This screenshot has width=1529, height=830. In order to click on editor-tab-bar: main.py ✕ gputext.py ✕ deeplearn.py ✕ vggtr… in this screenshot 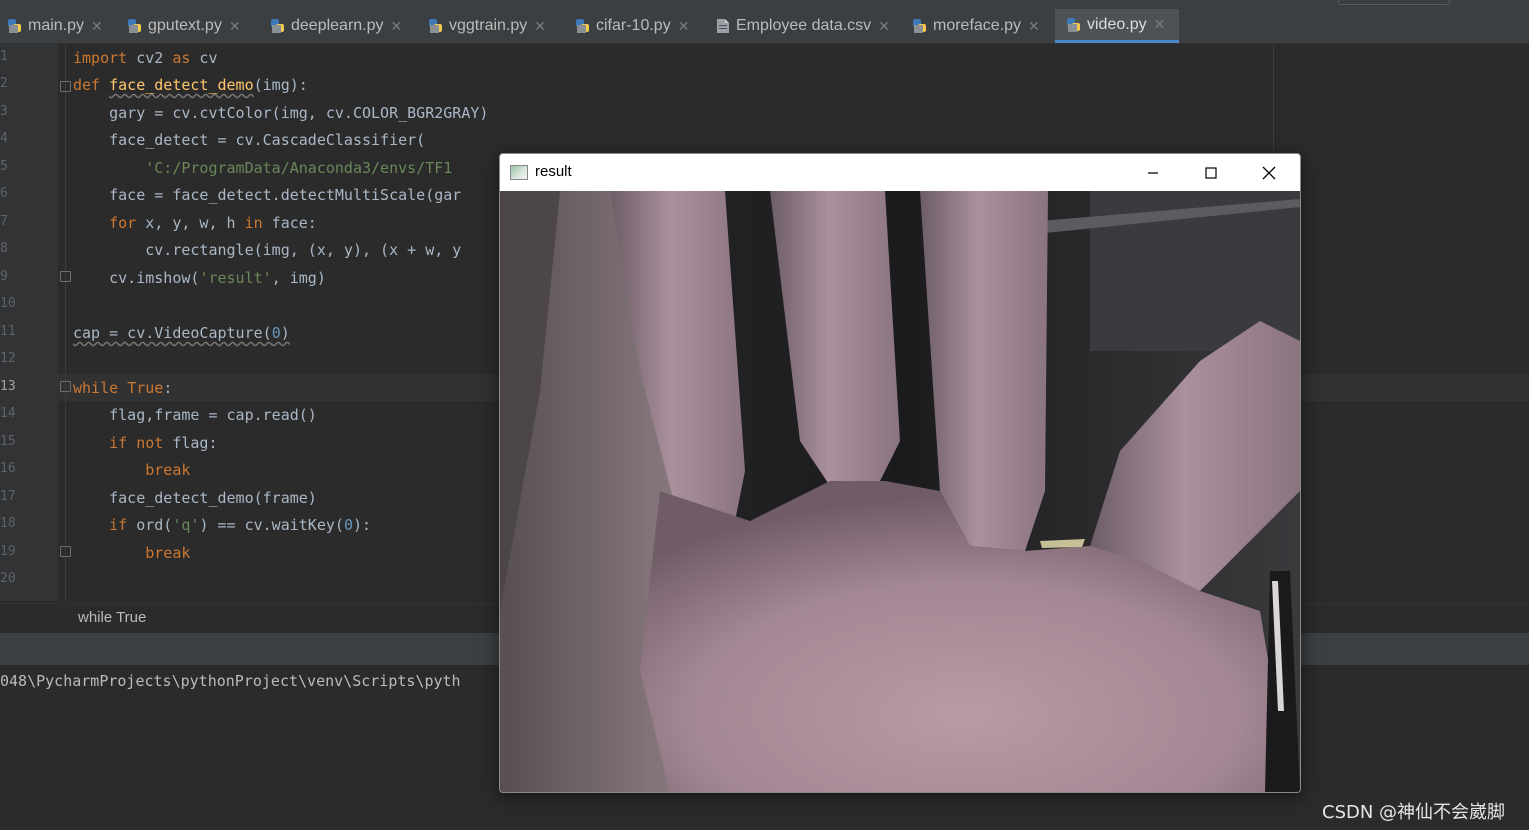, I will do `click(764, 26)`.